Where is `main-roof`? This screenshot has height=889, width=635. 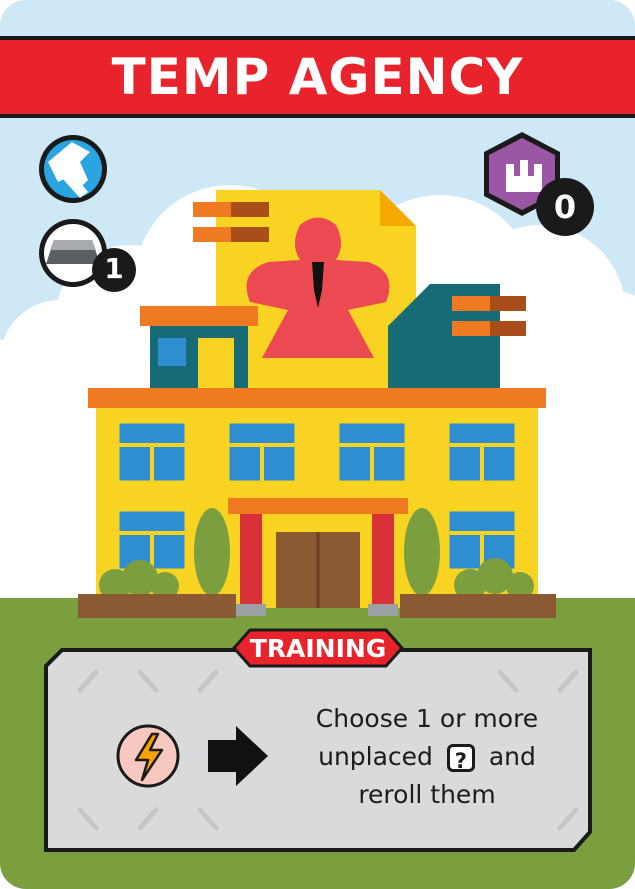
main-roof is located at coordinates (317, 398).